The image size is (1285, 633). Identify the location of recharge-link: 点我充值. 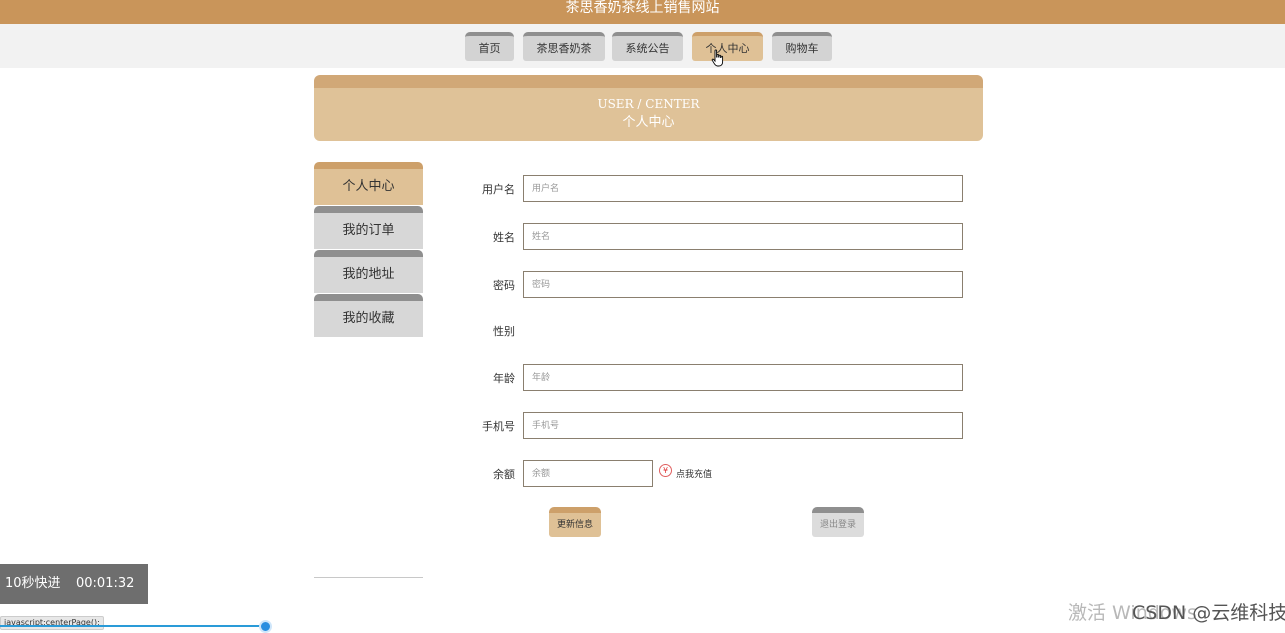
(694, 473).